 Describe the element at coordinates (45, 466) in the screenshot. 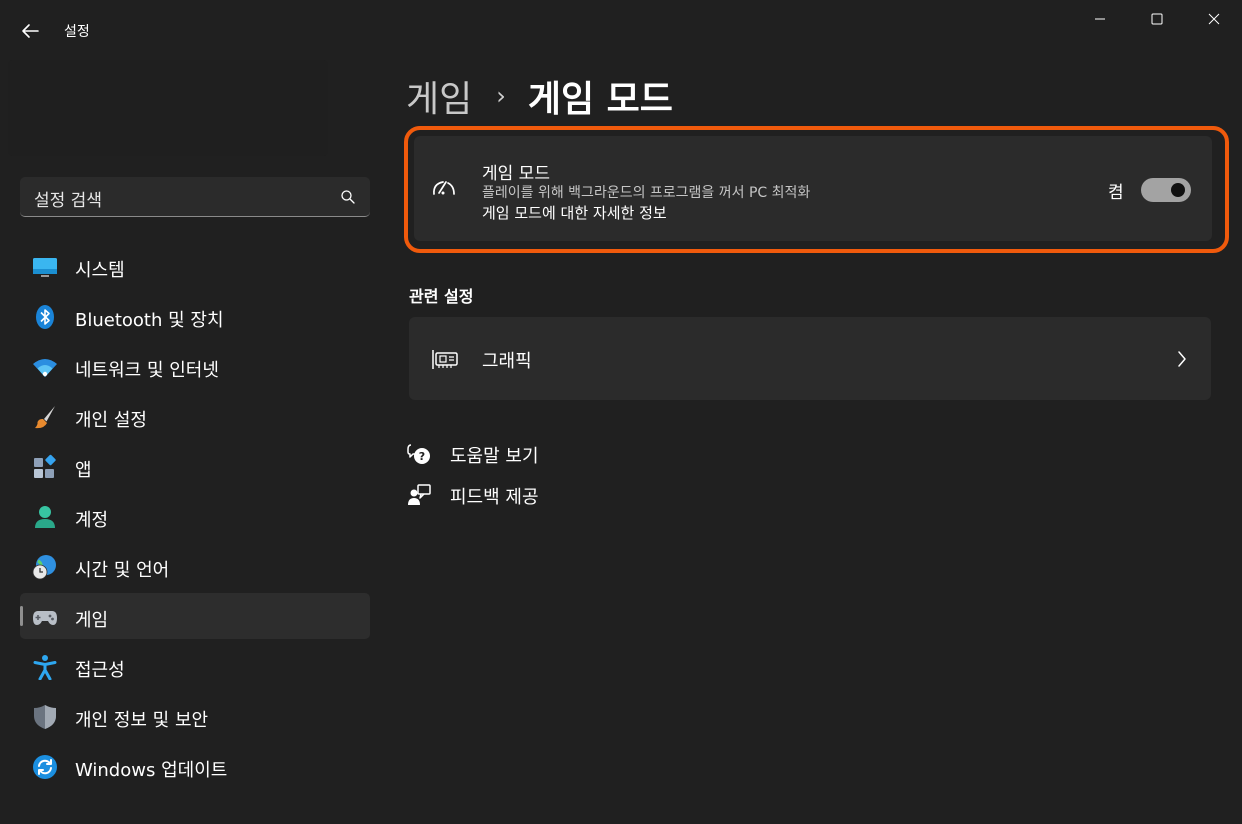

I see `apps-icon` at that location.